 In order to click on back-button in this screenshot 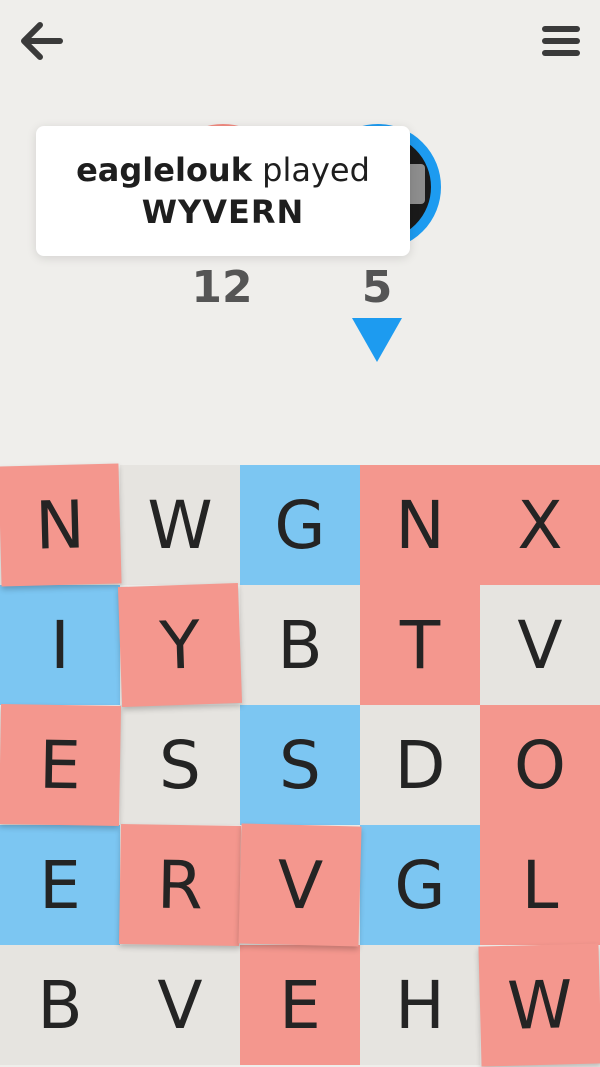, I will do `click(41, 41)`.